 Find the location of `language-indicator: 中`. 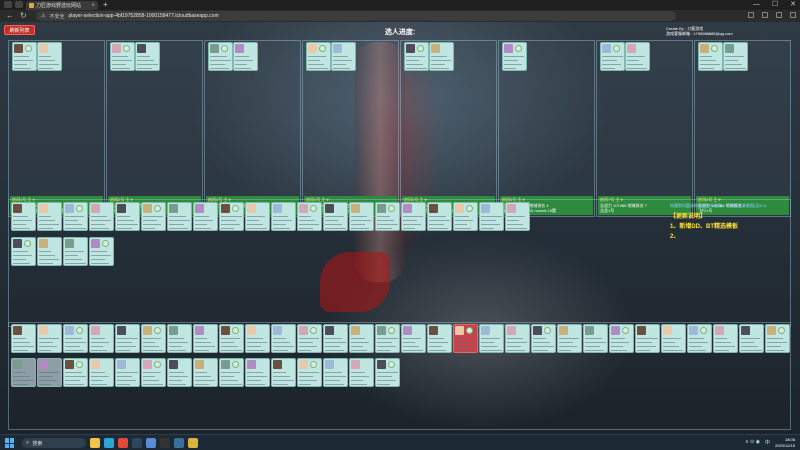

language-indicator: 中 is located at coordinates (767, 442).